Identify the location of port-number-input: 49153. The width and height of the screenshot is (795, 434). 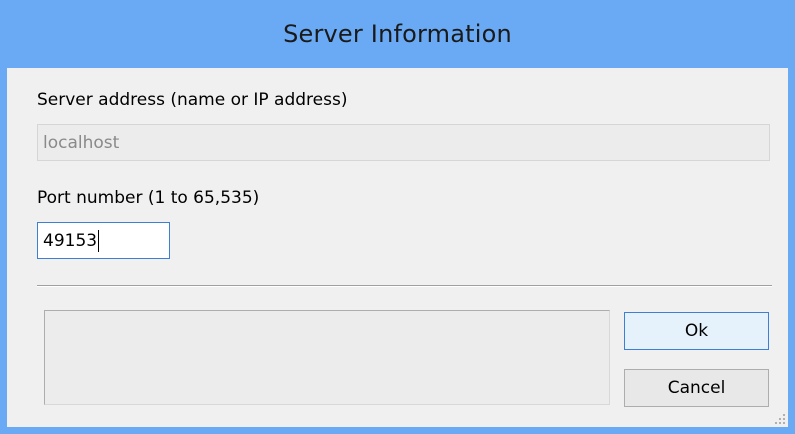
(103, 240).